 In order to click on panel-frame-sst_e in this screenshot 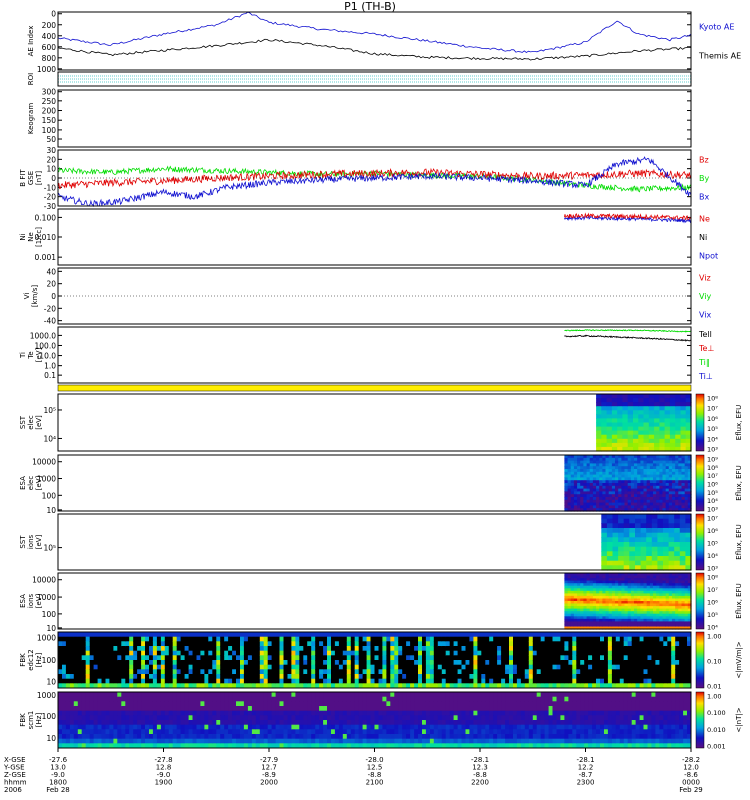, I will do `click(374, 422)`.